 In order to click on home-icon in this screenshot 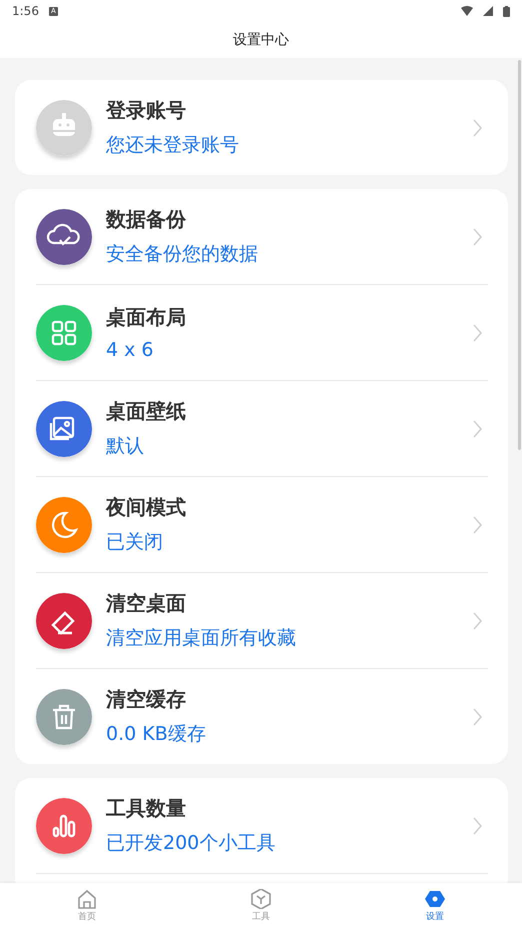, I will do `click(87, 898)`.